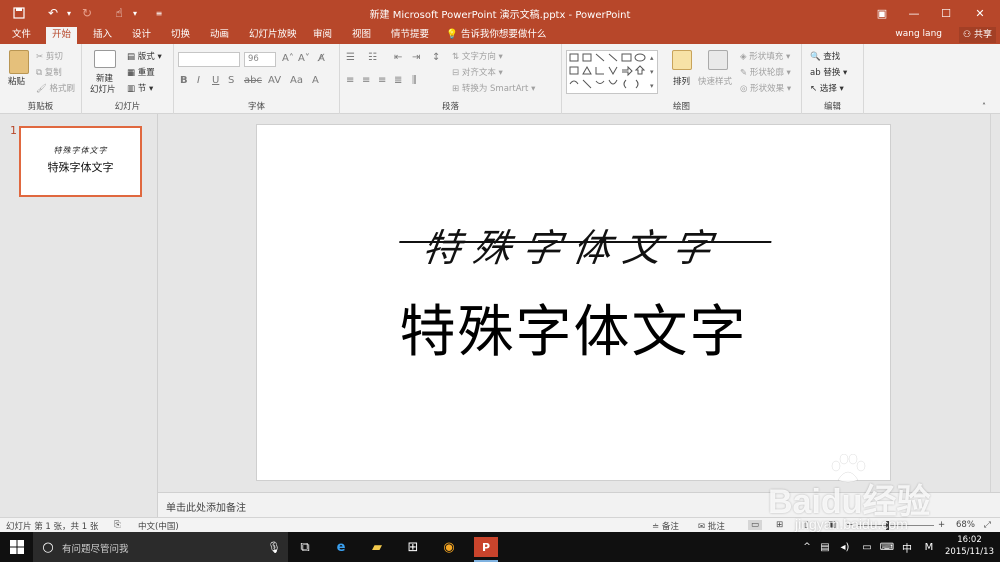 The image size is (1000, 562). Describe the element at coordinates (274, 547) in the screenshot. I see `microphone-icon: 🎙` at that location.